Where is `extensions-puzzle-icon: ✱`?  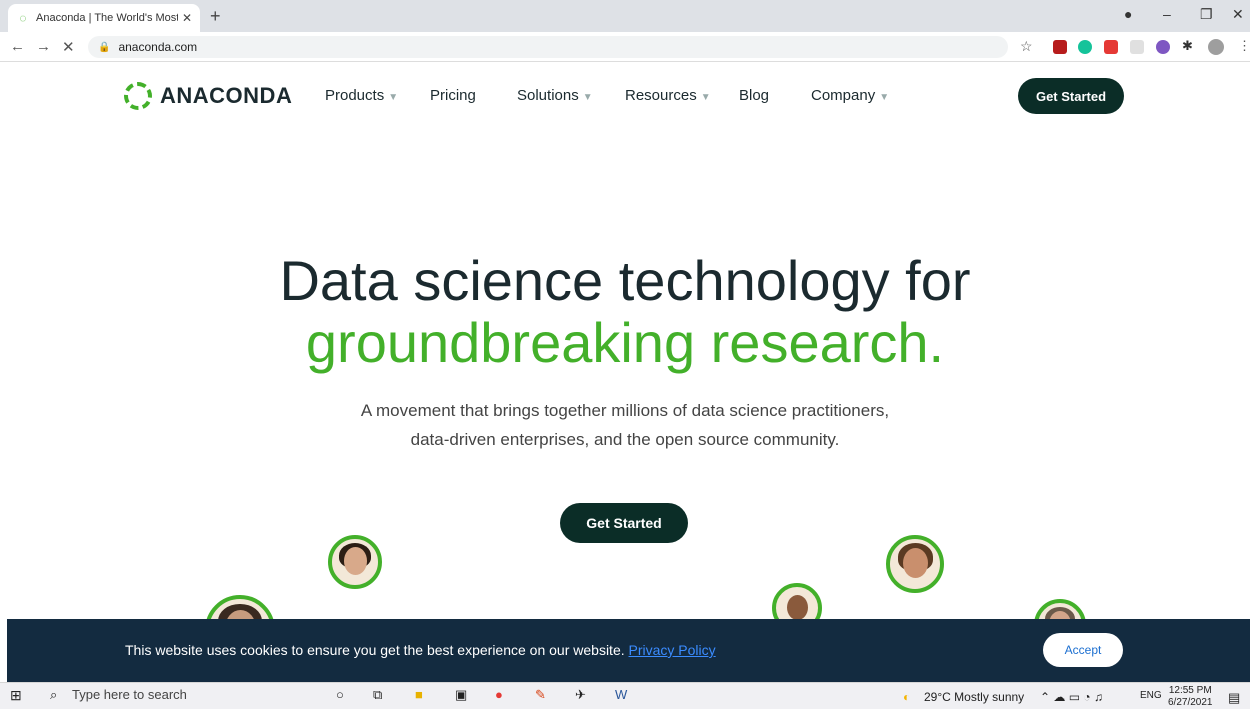 extensions-puzzle-icon: ✱ is located at coordinates (1187, 46).